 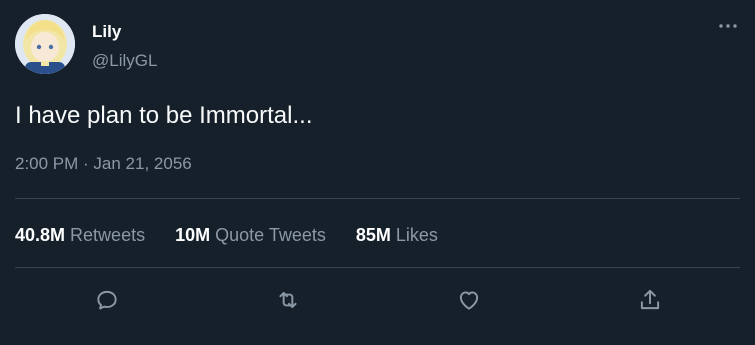 I want to click on action-bar, so click(x=377, y=300).